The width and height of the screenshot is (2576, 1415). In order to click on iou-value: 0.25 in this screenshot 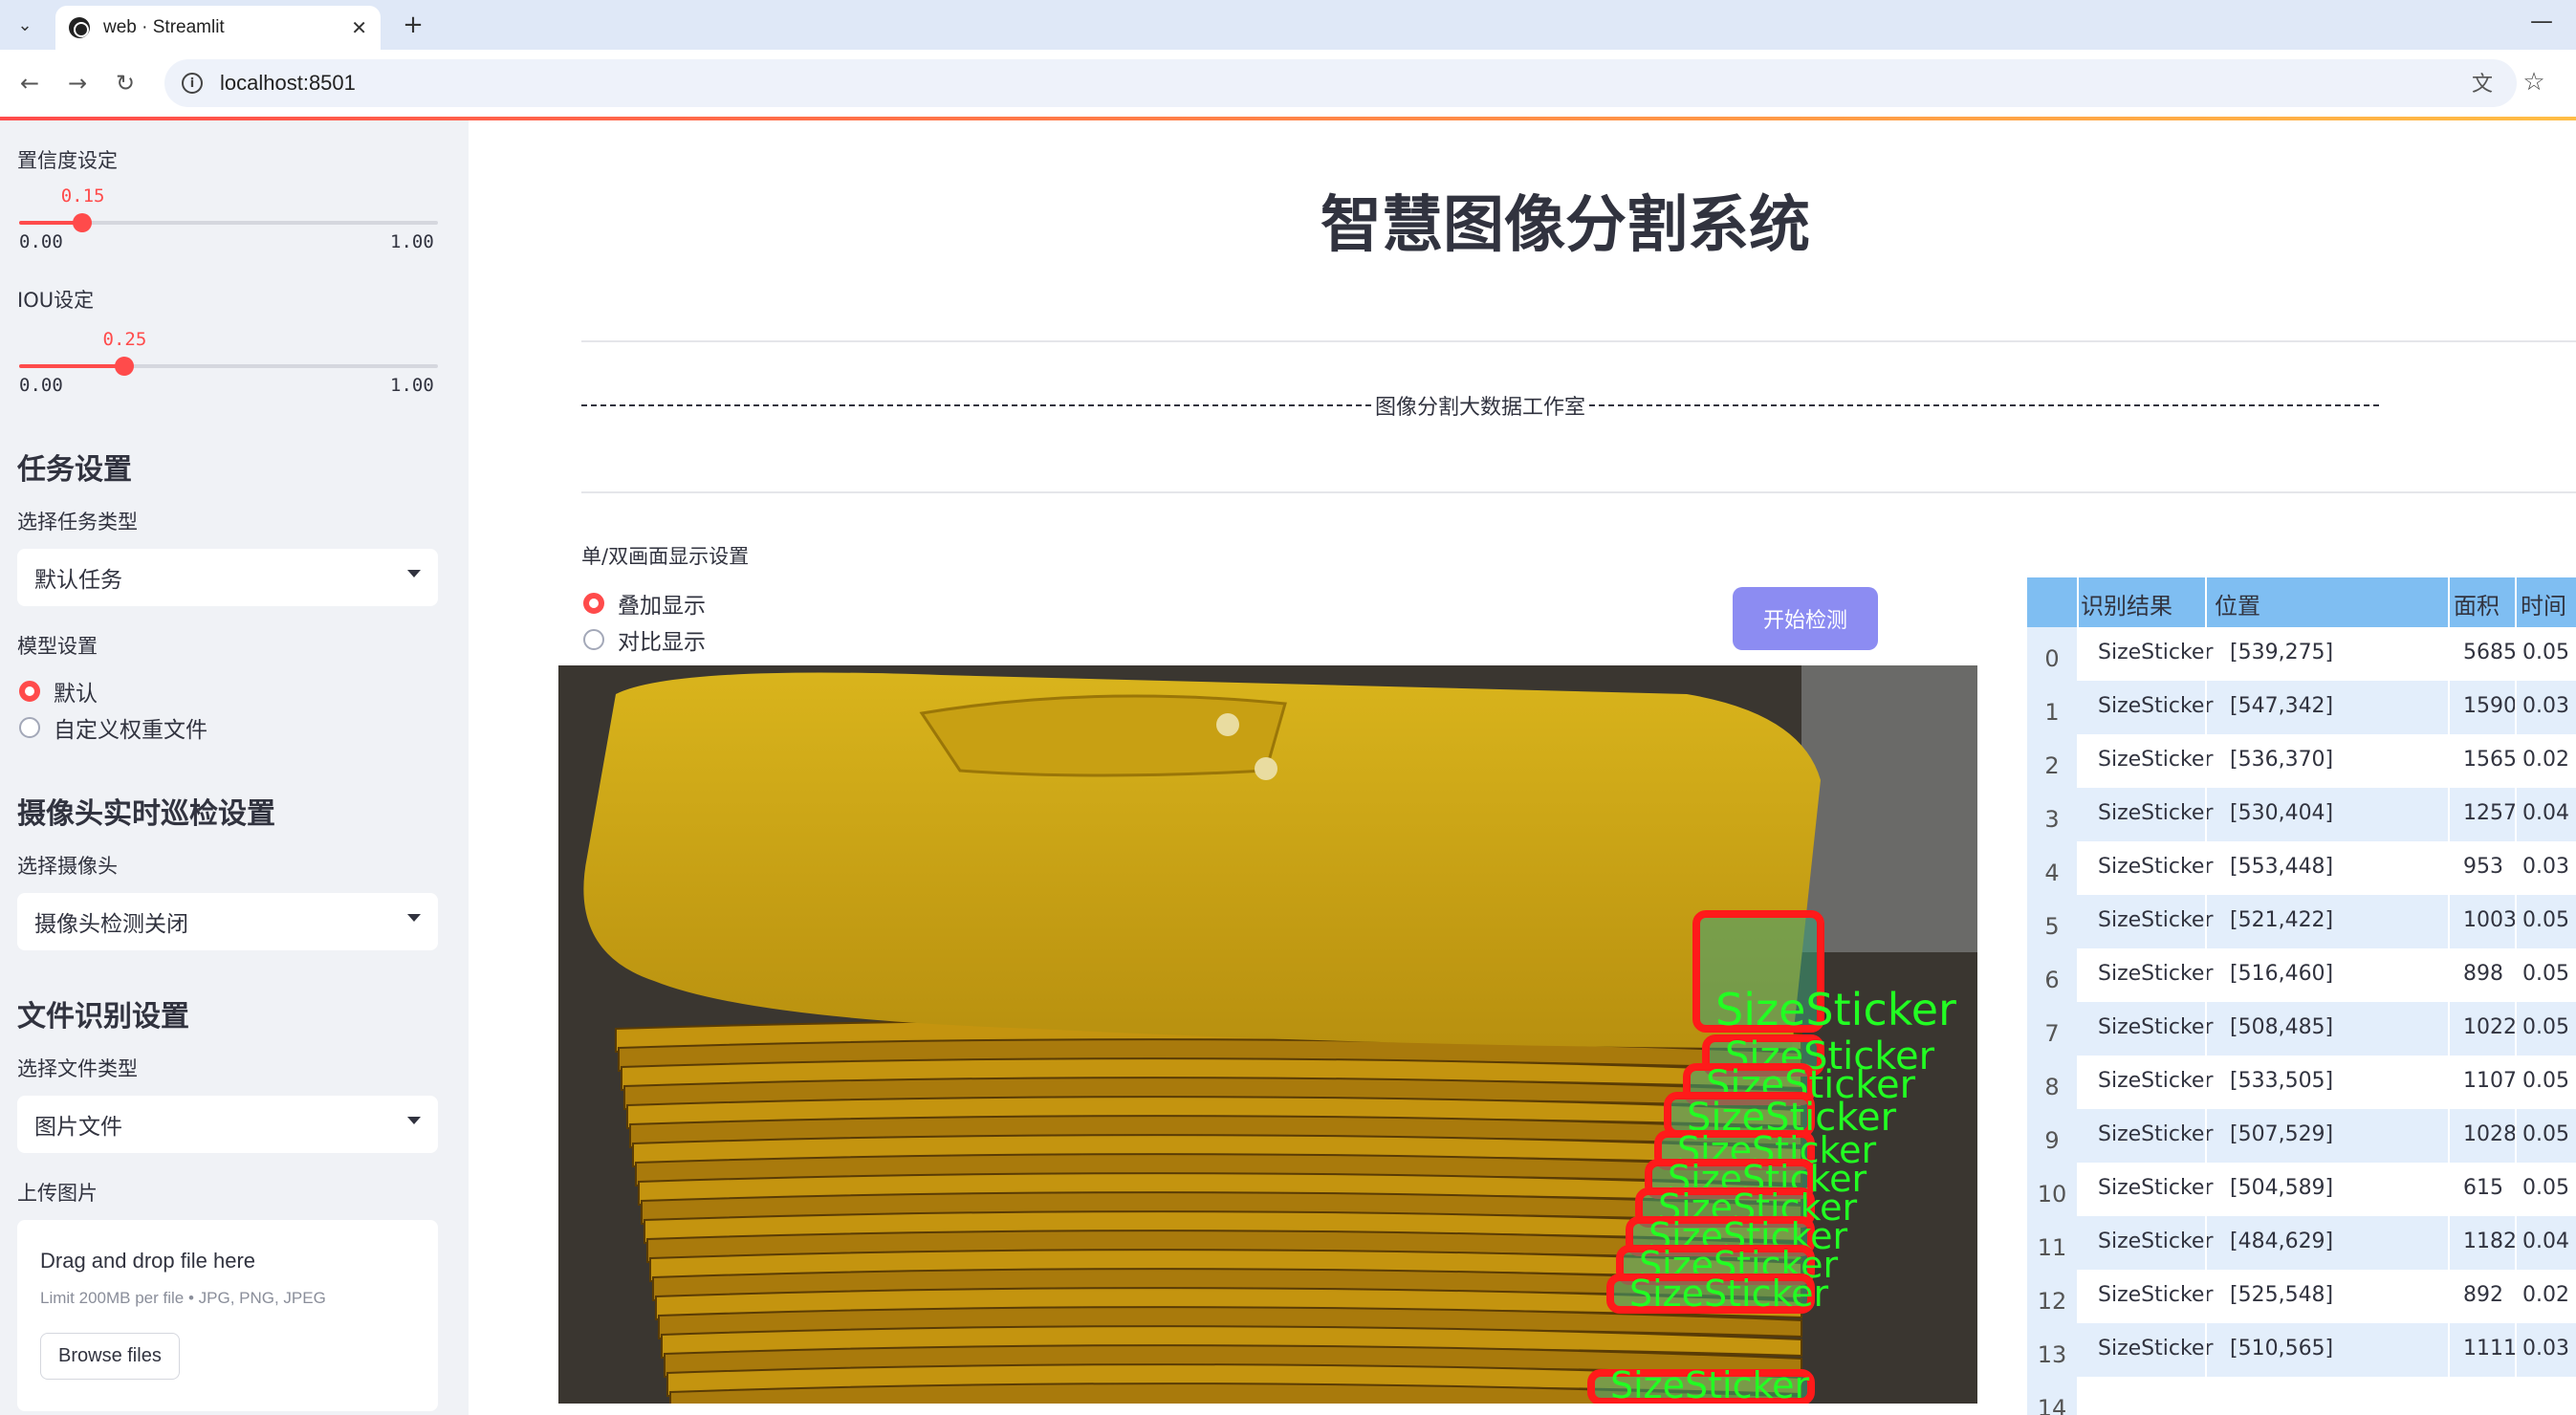, I will do `click(124, 340)`.